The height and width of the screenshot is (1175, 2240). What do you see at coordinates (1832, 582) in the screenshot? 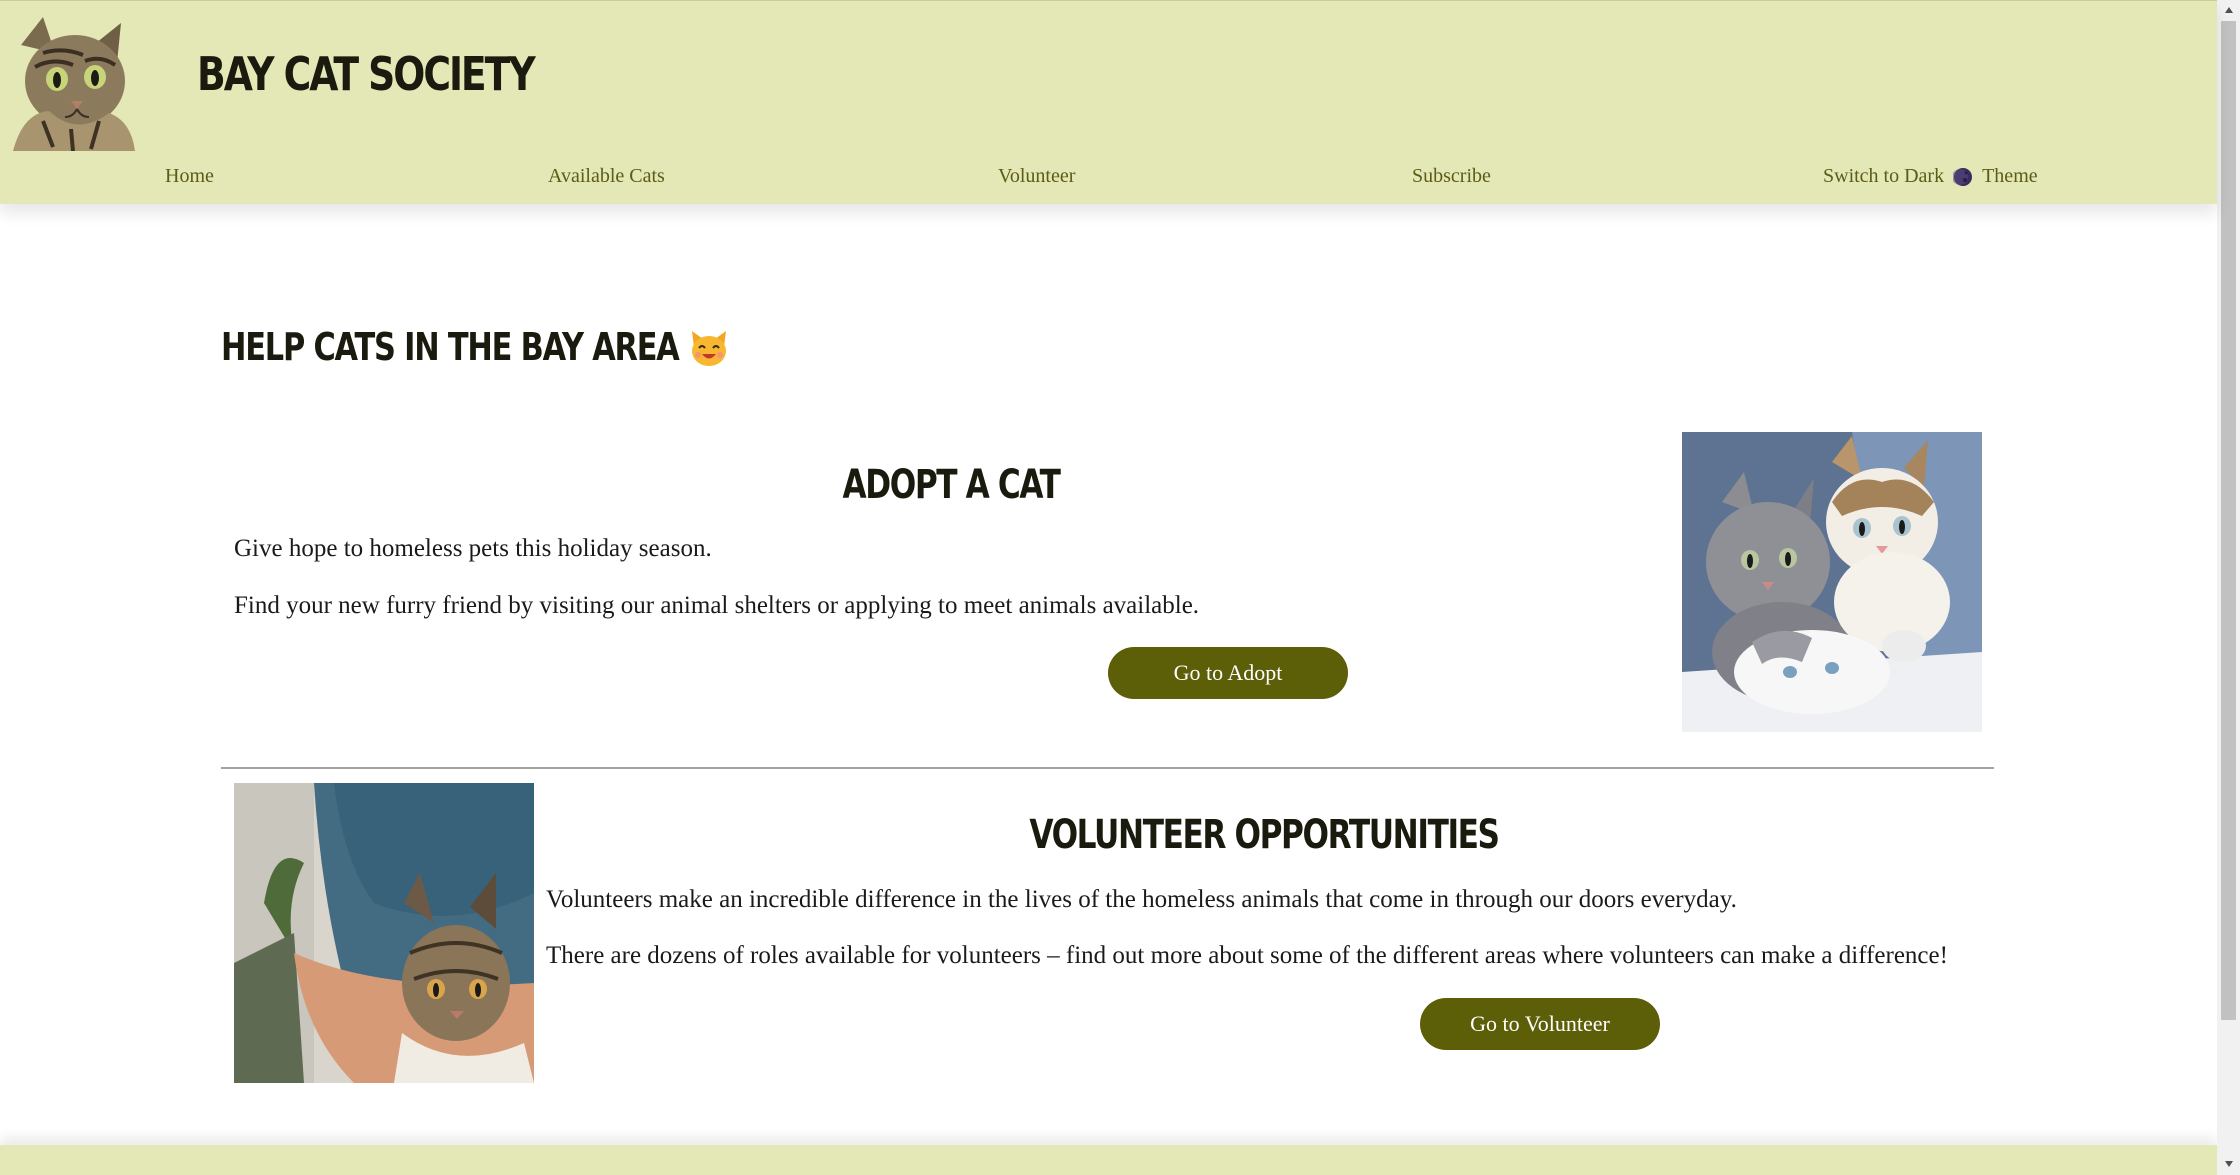
I see `kittens-photo` at bounding box center [1832, 582].